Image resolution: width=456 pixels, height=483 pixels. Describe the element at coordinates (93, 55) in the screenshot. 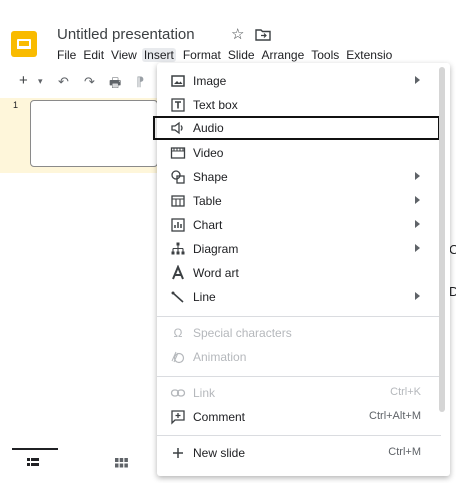

I see `menu-edit: Edit` at that location.